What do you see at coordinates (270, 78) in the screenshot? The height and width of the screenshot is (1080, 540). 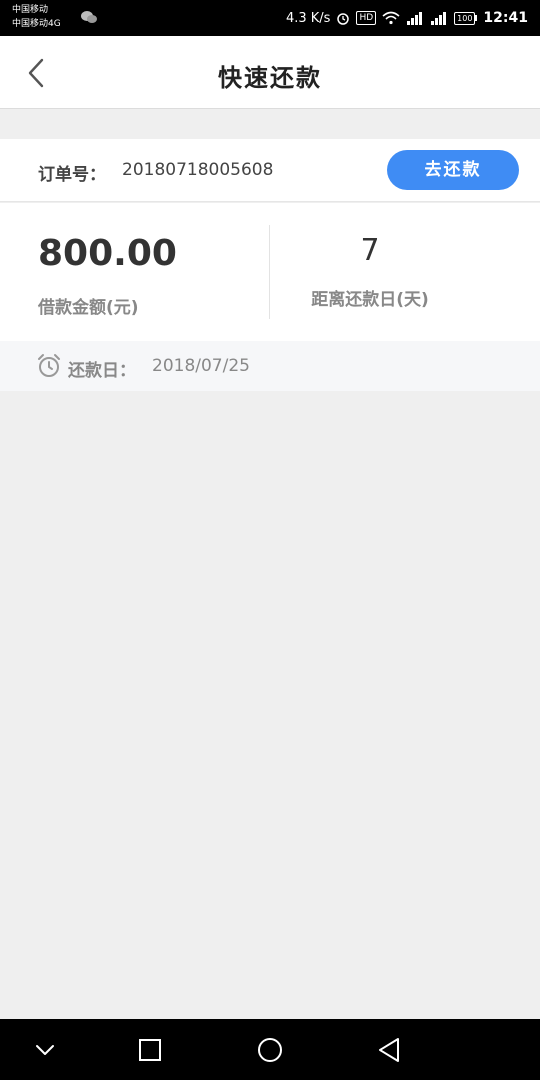 I see `page-title: 快速还款` at bounding box center [270, 78].